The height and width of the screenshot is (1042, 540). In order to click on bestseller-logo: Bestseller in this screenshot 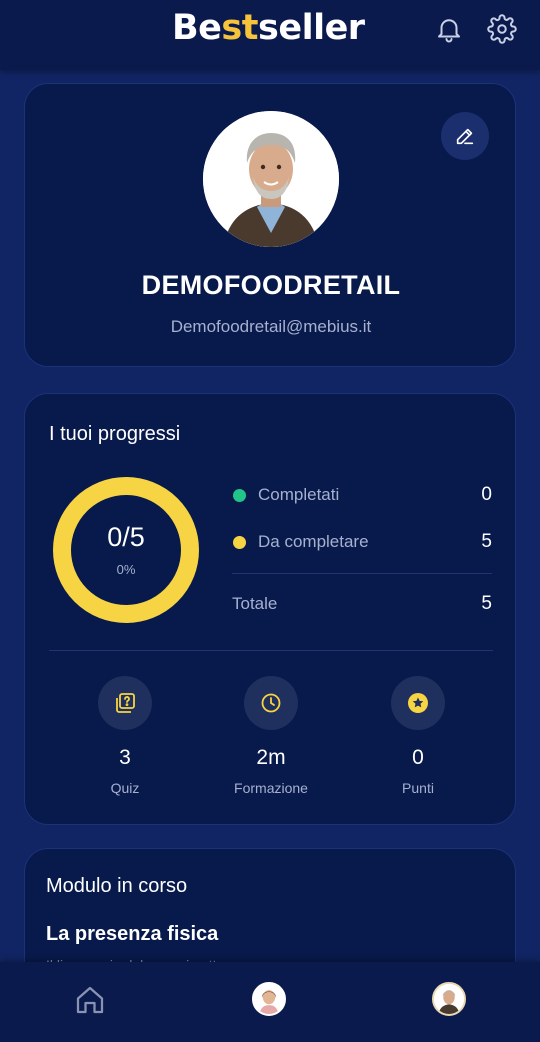, I will do `click(268, 28)`.